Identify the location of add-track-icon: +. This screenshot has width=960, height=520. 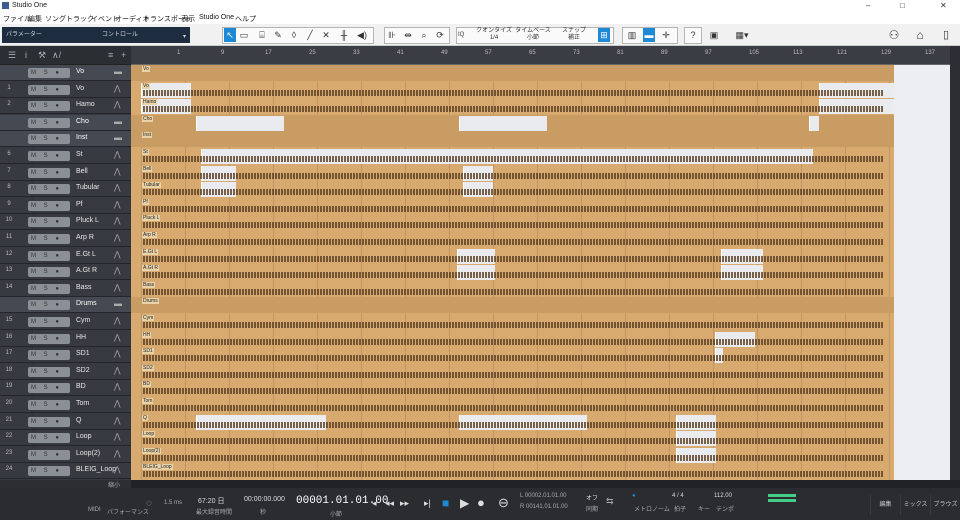
(123, 55).